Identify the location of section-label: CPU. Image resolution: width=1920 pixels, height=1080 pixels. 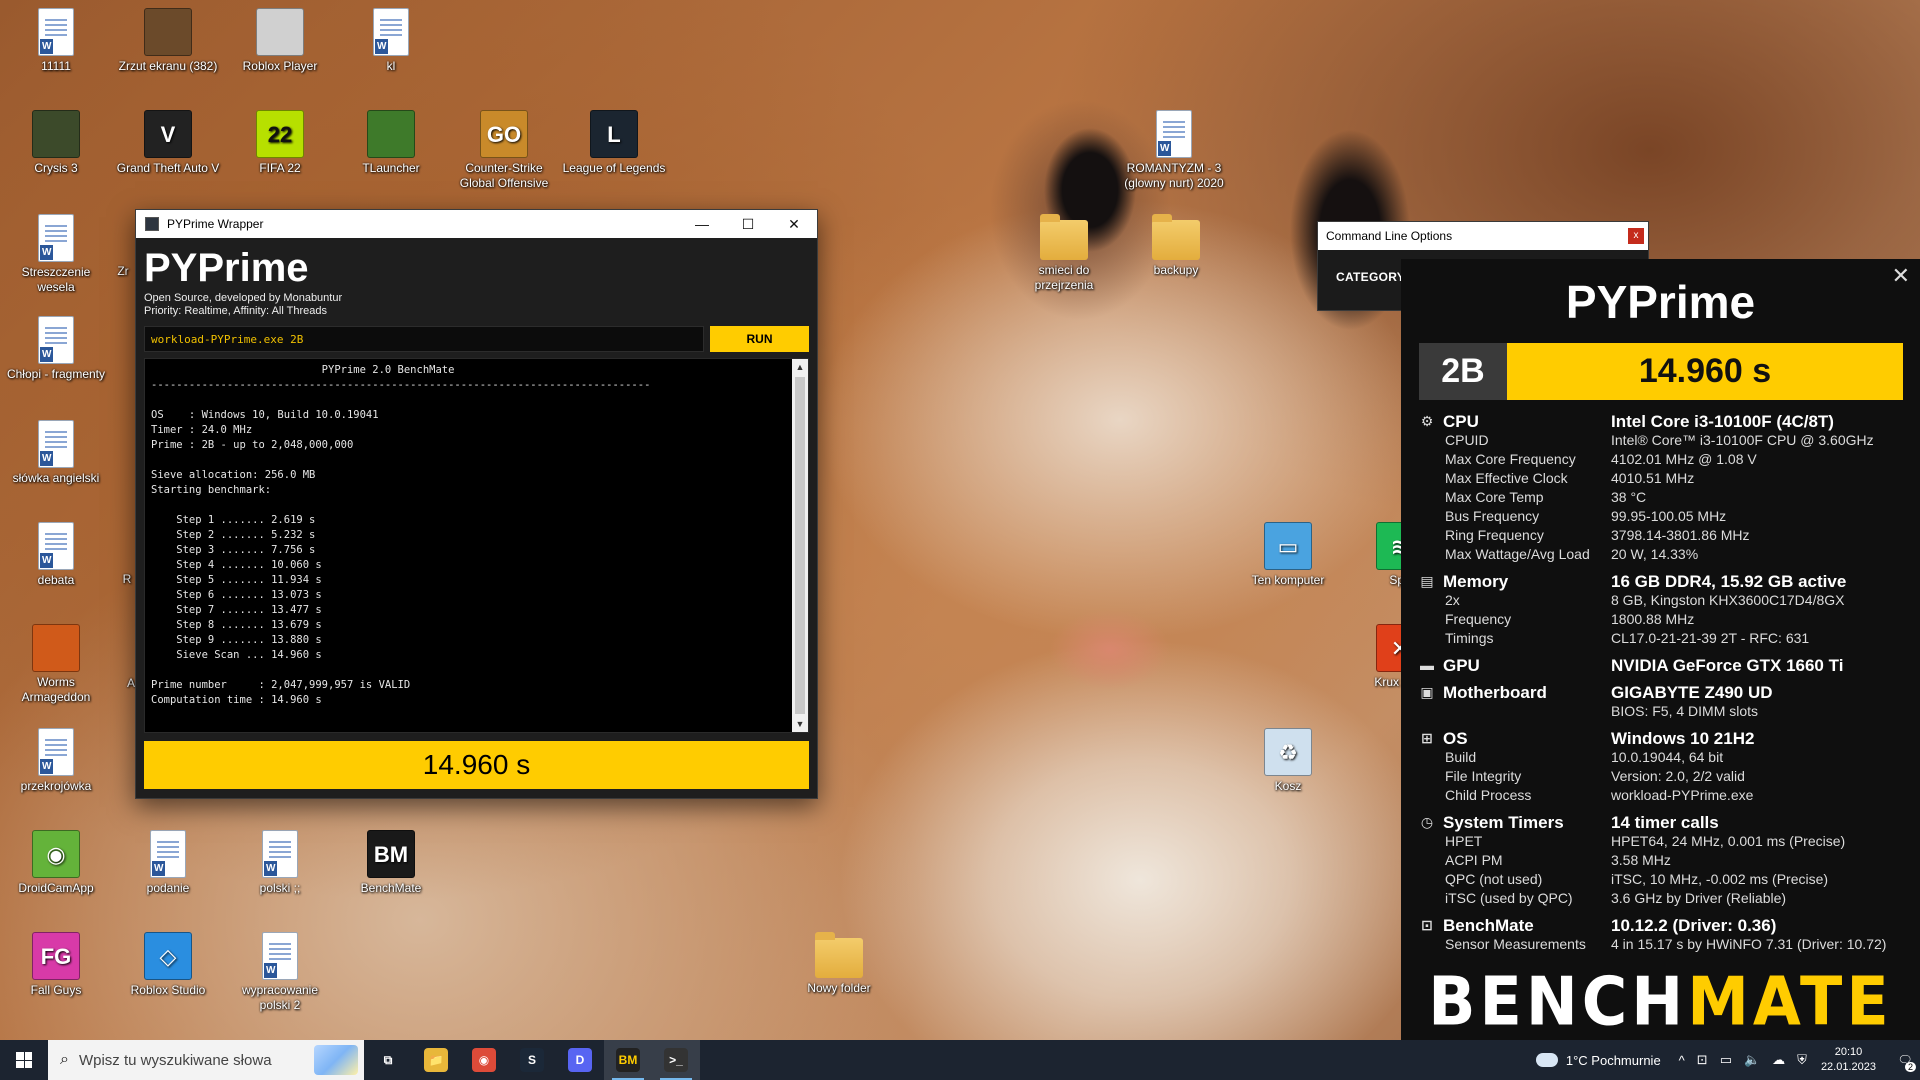
(1461, 421).